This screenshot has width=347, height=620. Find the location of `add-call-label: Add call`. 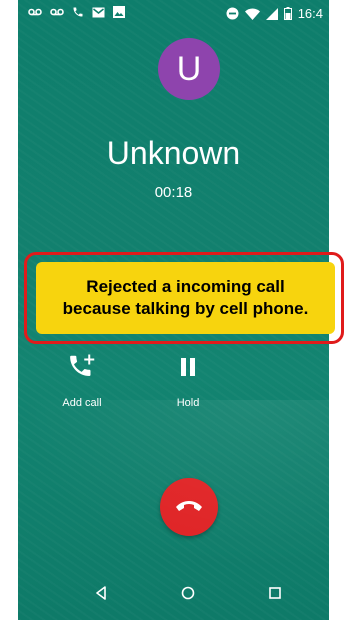

add-call-label: Add call is located at coordinates (82, 403).